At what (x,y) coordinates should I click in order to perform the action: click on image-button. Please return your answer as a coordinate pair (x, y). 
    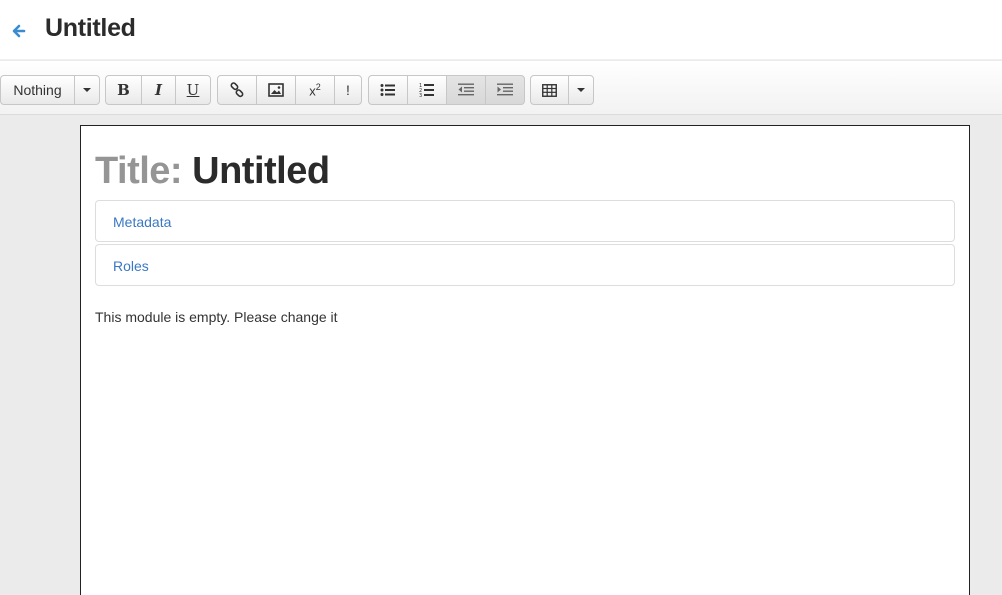
    Looking at the image, I should click on (276, 90).